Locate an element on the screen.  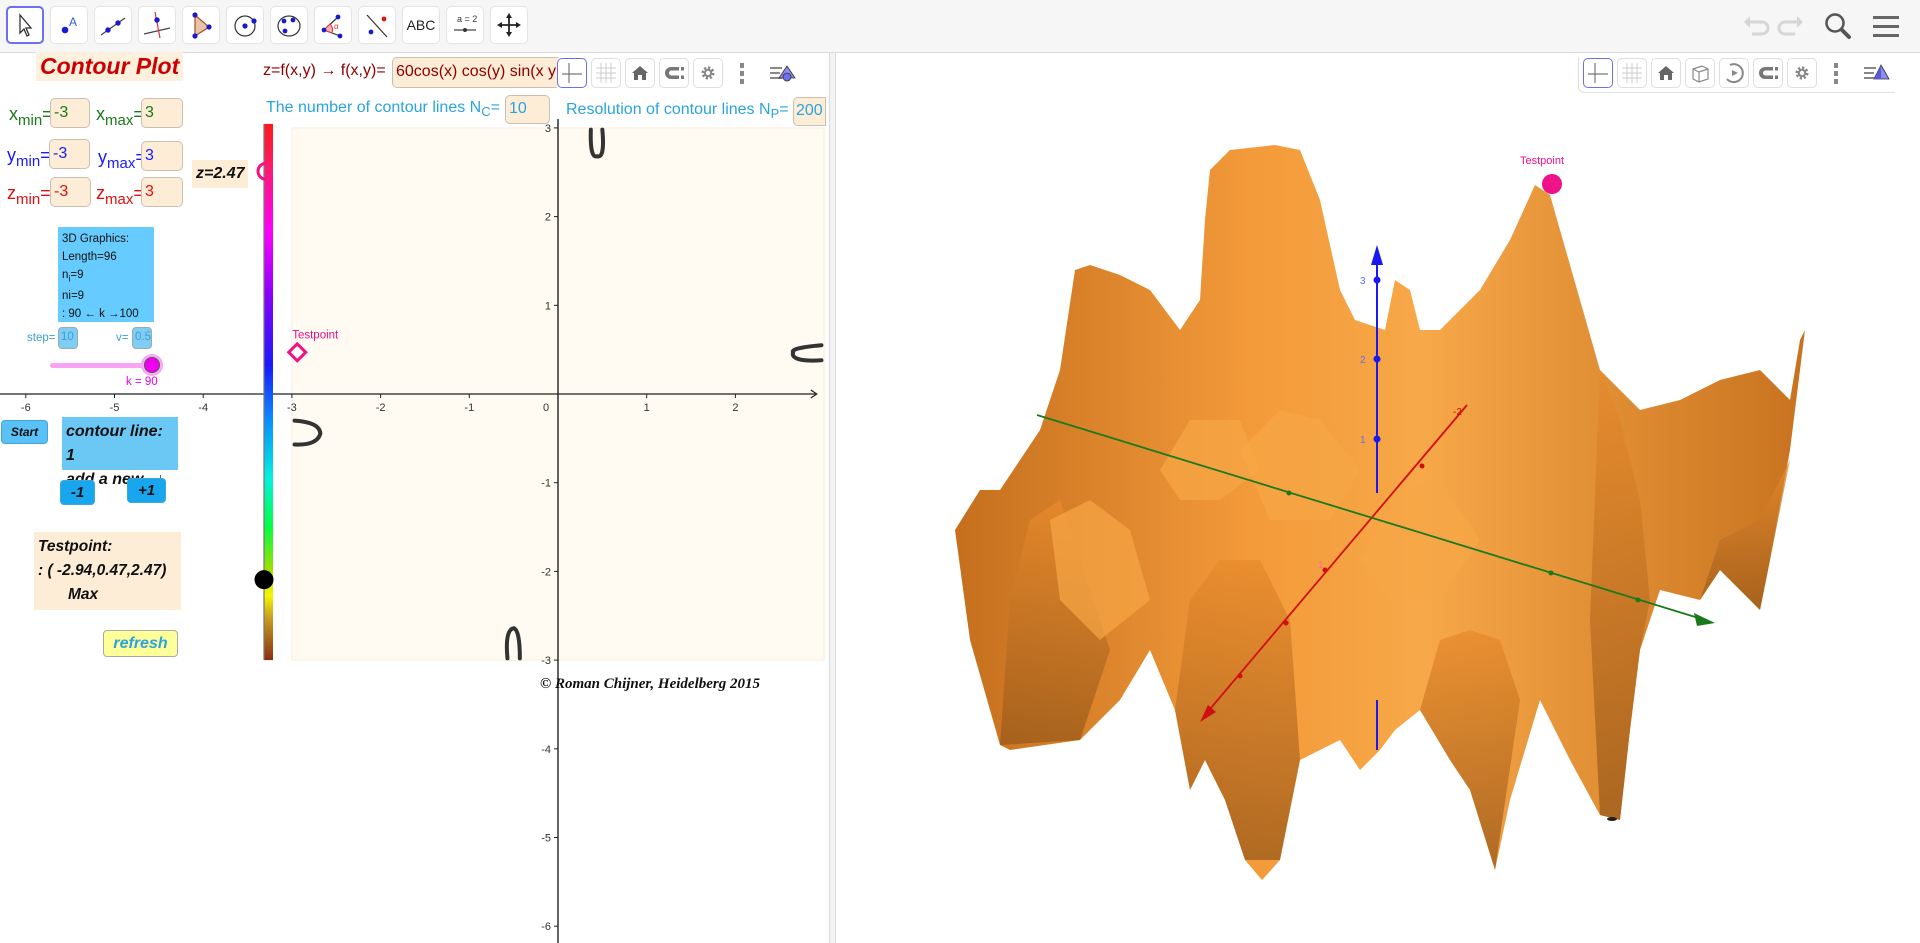
redo-button is located at coordinates (1791, 28).